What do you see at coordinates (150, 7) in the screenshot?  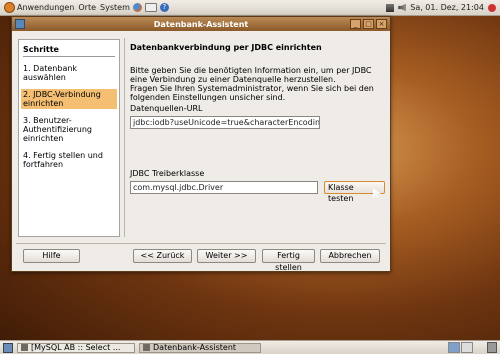 I see `mail-icon` at bounding box center [150, 7].